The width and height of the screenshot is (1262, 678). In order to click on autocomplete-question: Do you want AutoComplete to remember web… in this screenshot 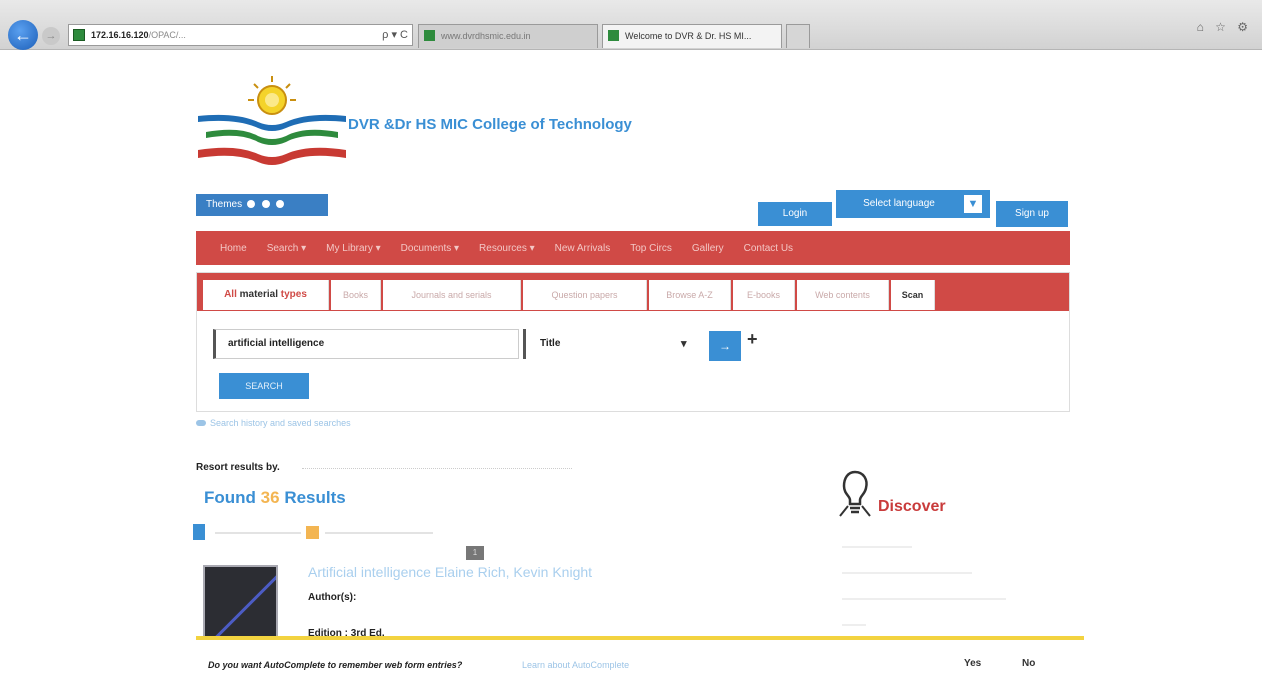, I will do `click(335, 665)`.